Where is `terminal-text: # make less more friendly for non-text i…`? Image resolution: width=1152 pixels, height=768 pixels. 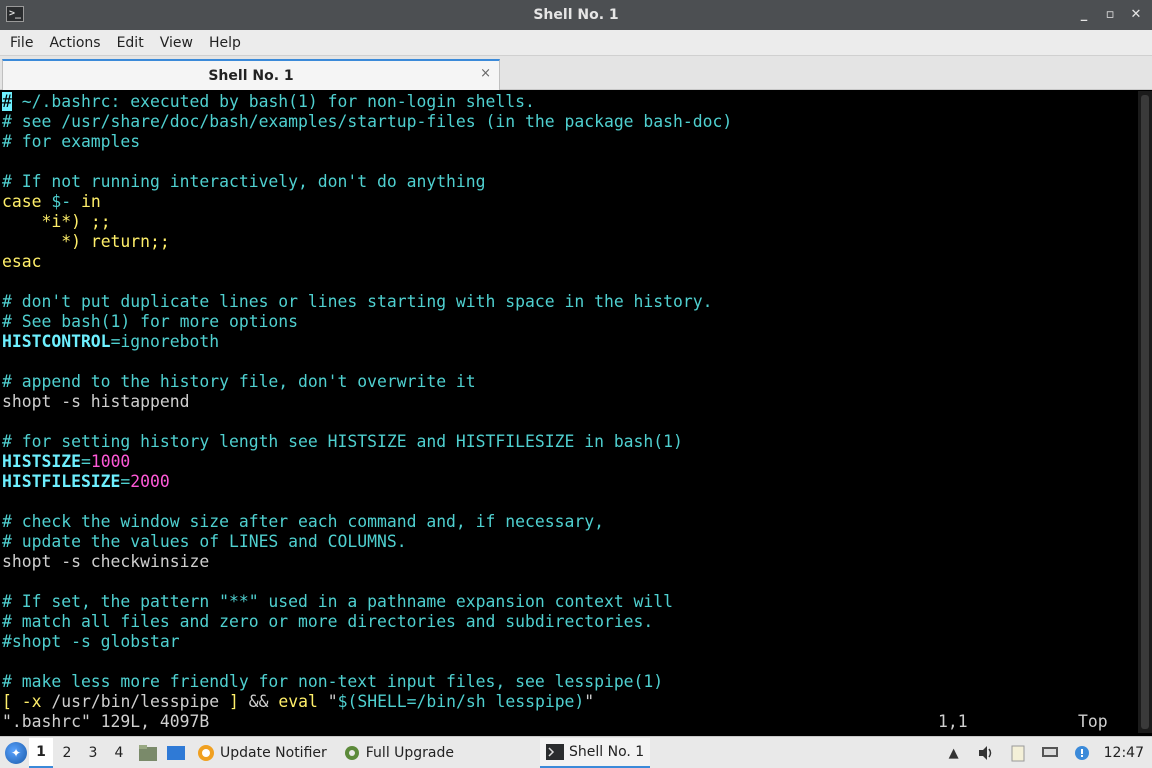
terminal-text: # make less more friendly for non-text i… is located at coordinates (333, 681).